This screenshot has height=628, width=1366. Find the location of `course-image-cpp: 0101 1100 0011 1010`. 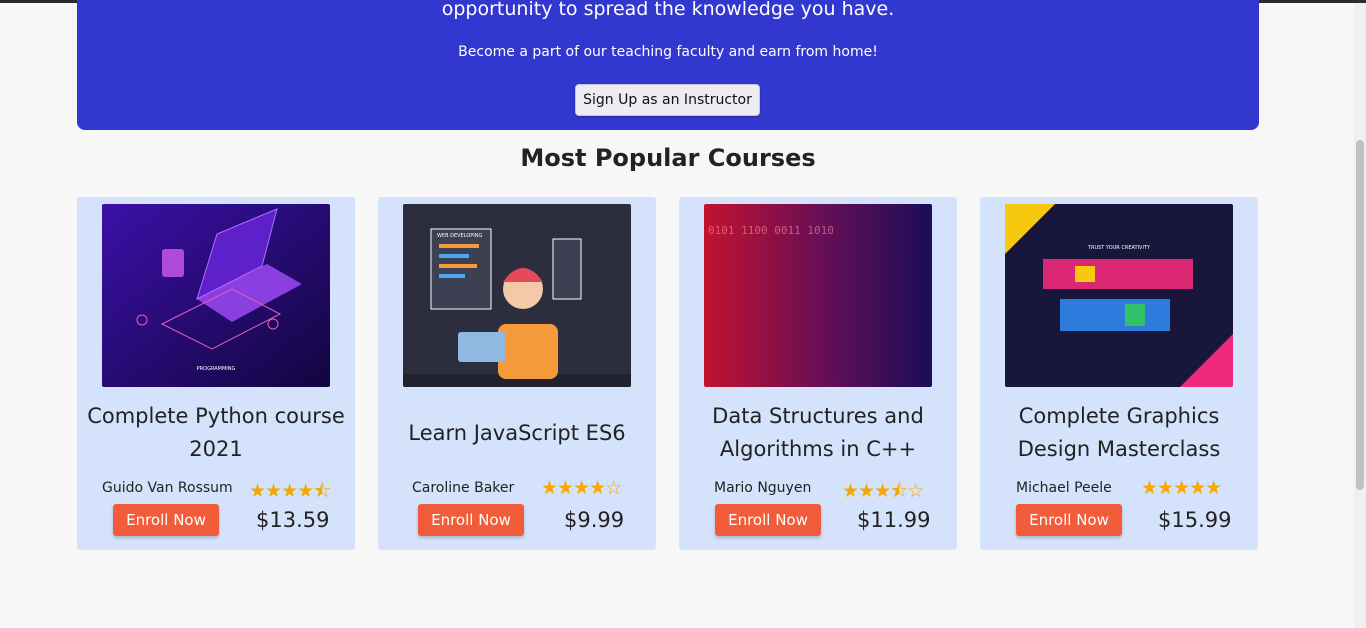

course-image-cpp: 0101 1100 0011 1010 is located at coordinates (818, 295).